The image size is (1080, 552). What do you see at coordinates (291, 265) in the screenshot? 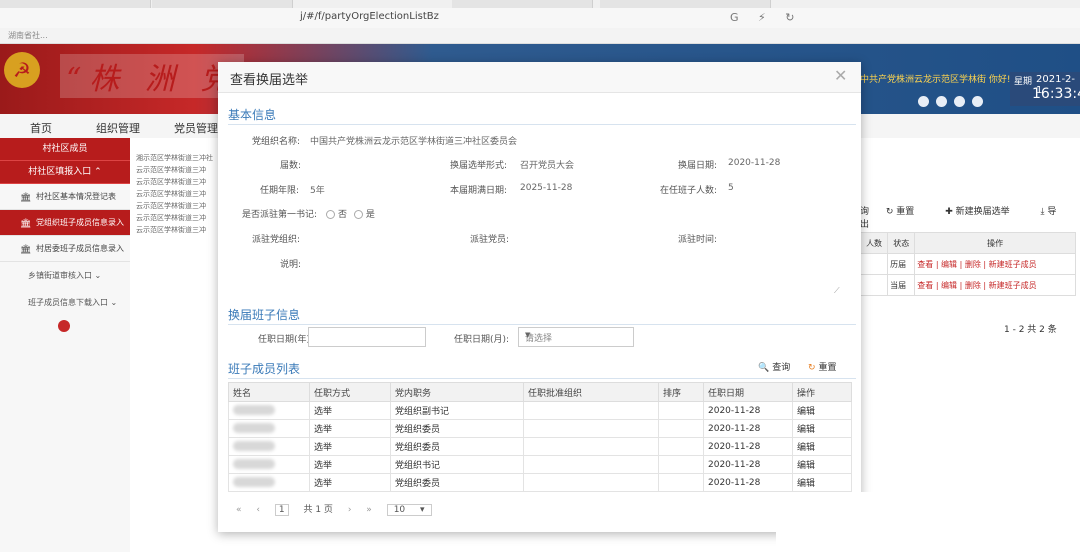
I see `note-label: 说明:` at bounding box center [291, 265].